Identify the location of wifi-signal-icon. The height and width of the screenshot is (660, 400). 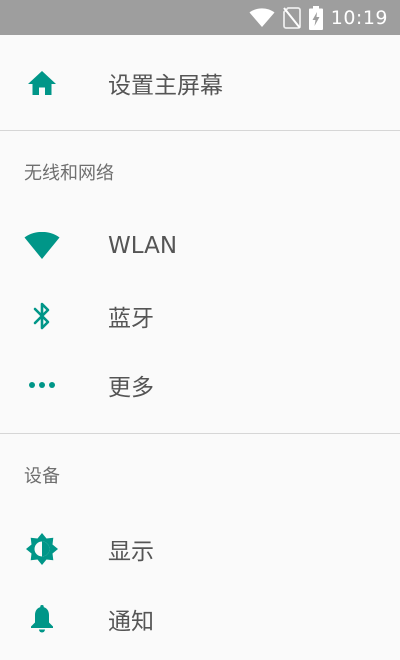
(262, 17).